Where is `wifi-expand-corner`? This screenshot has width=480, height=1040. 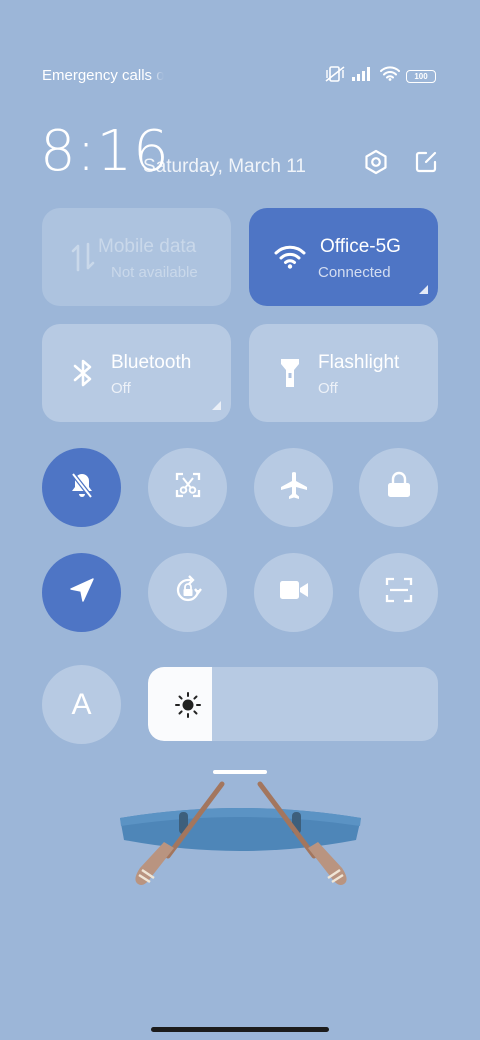
wifi-expand-corner is located at coordinates (423, 289).